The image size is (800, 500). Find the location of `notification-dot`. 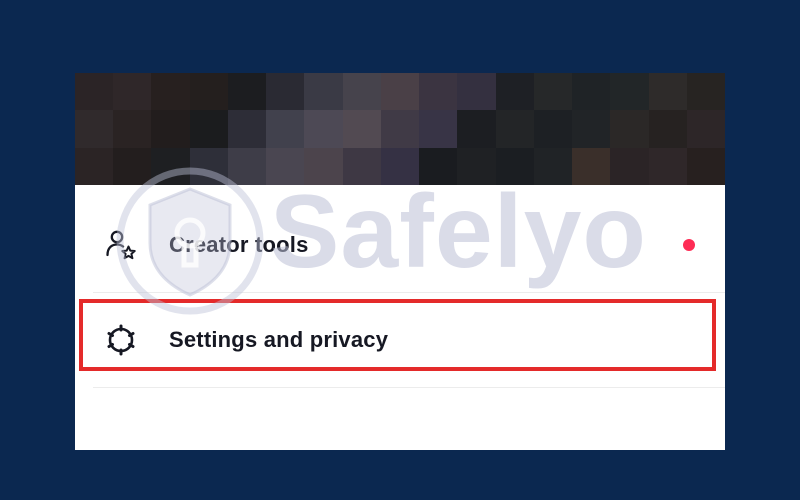

notification-dot is located at coordinates (689, 245).